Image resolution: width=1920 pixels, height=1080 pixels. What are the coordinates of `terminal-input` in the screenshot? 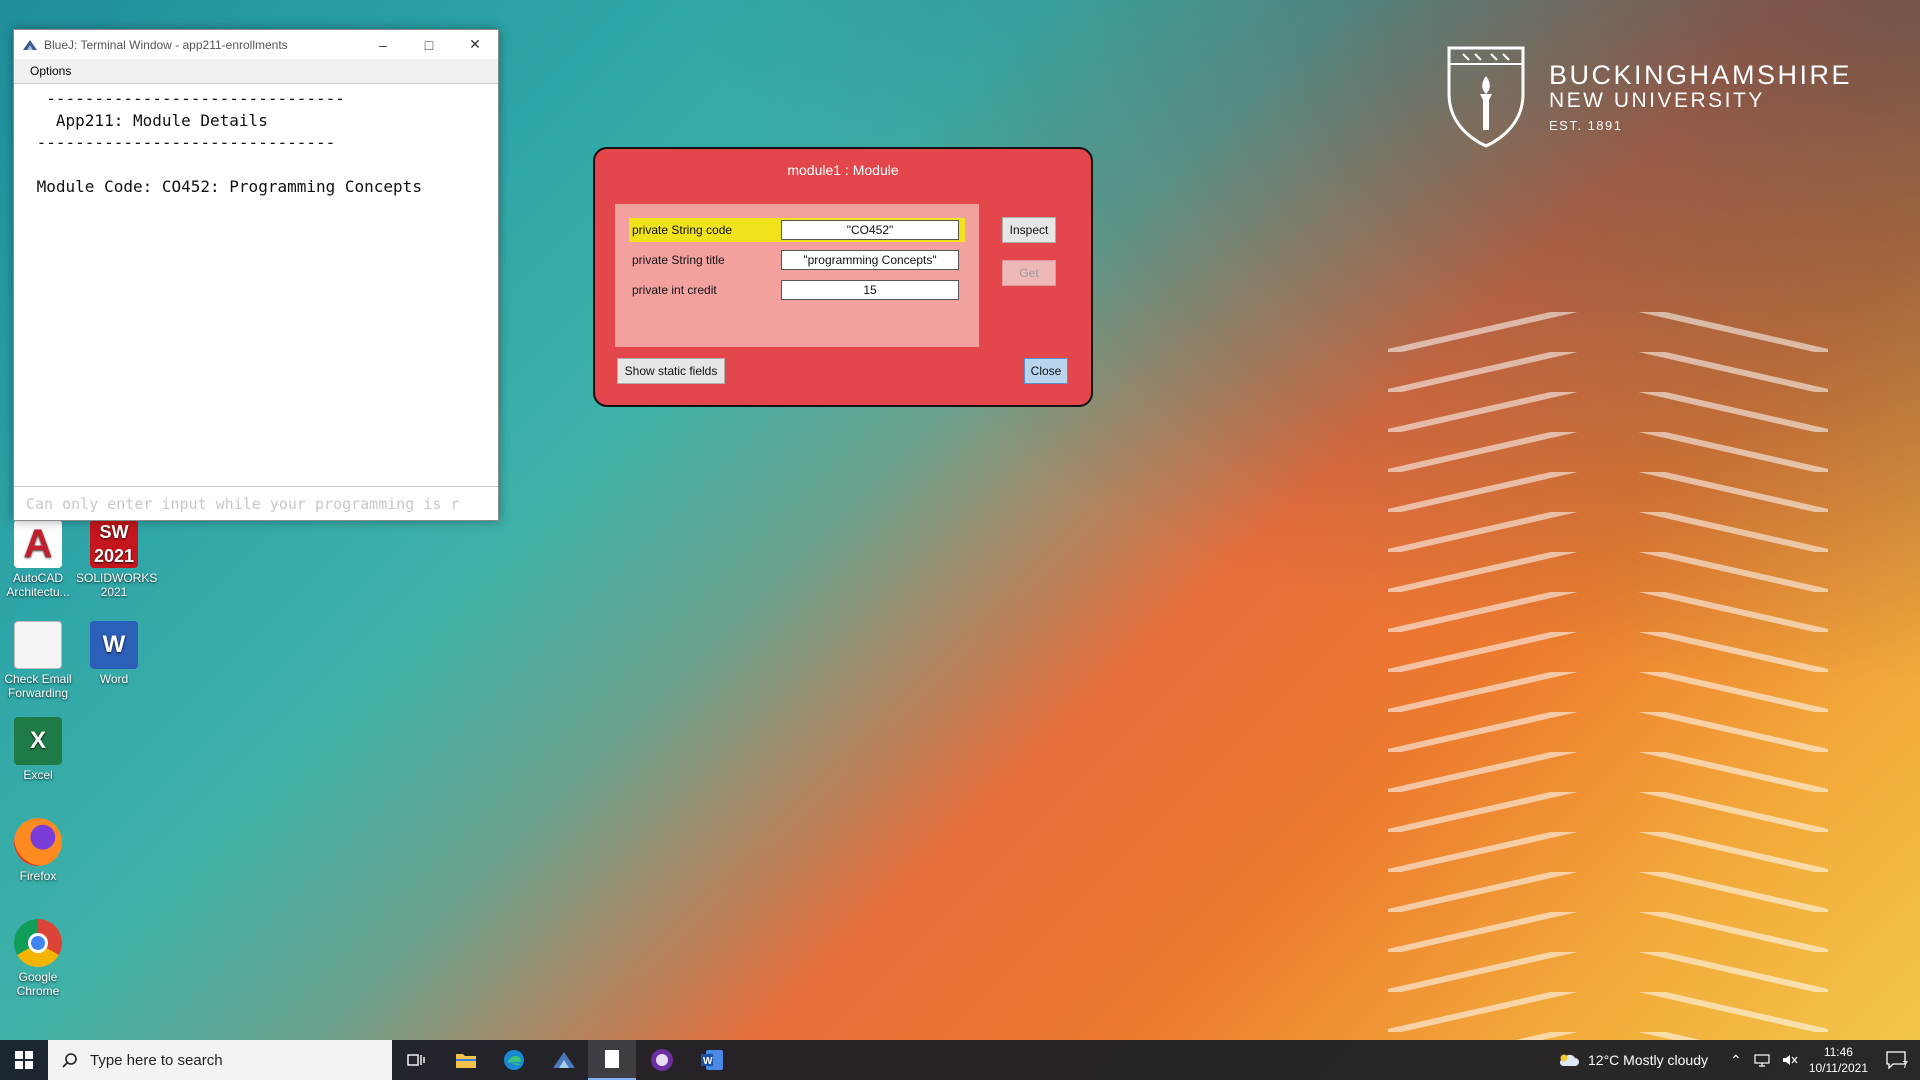 It's located at (256, 503).